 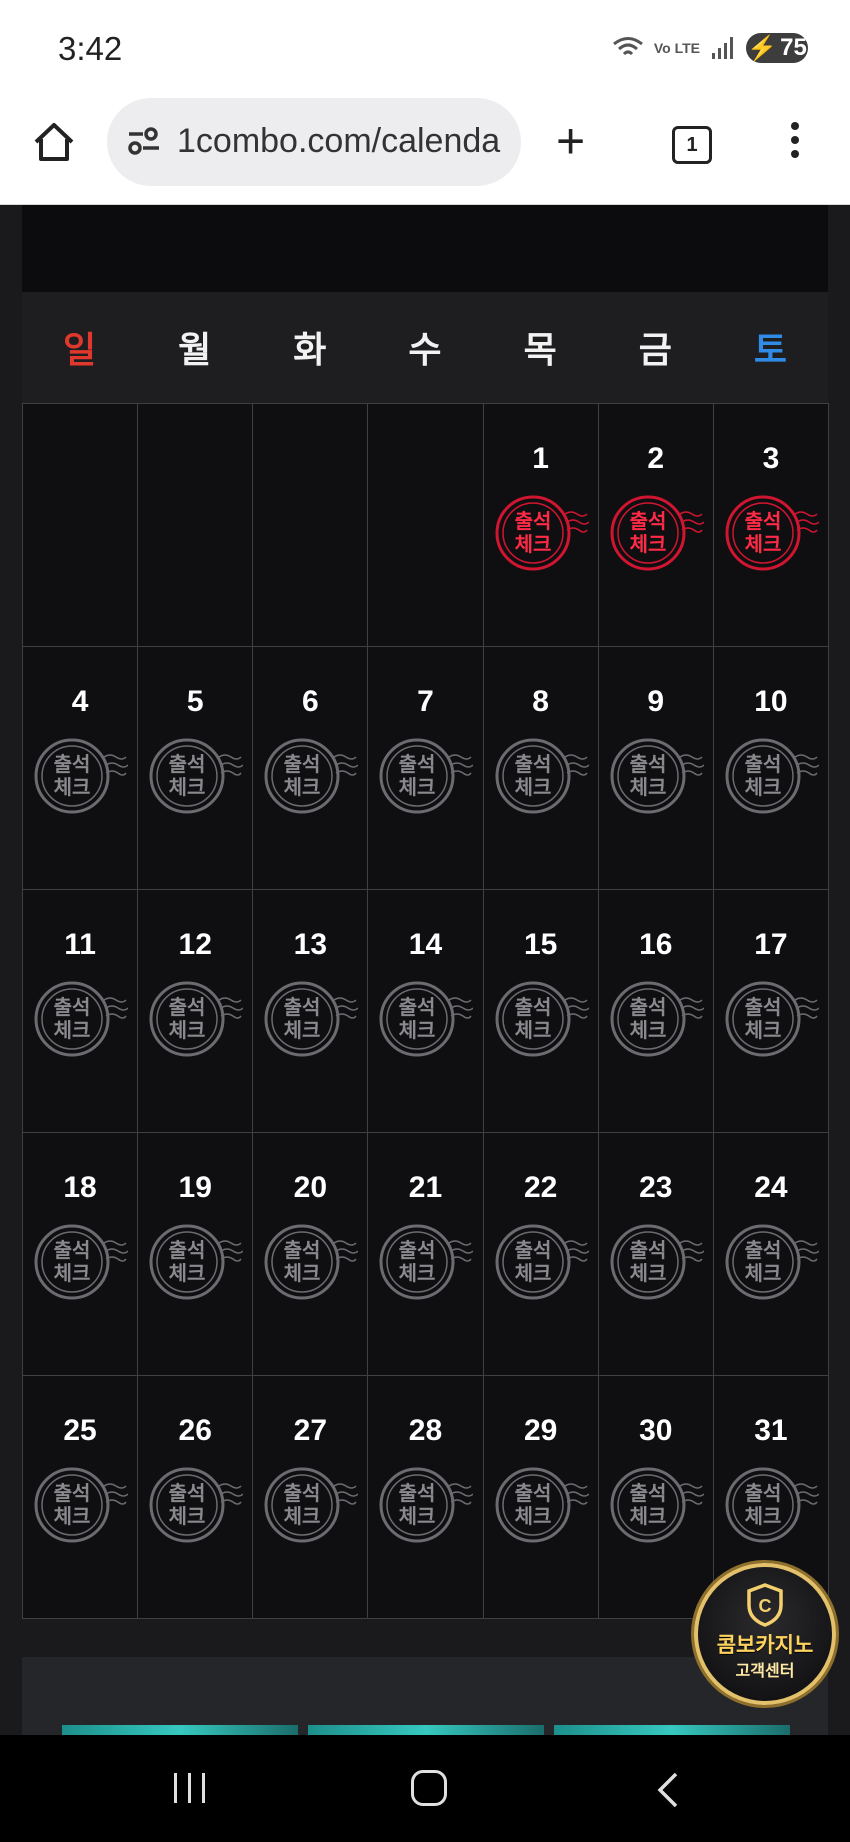 I want to click on system-navigation-bar, so click(x=425, y=1788).